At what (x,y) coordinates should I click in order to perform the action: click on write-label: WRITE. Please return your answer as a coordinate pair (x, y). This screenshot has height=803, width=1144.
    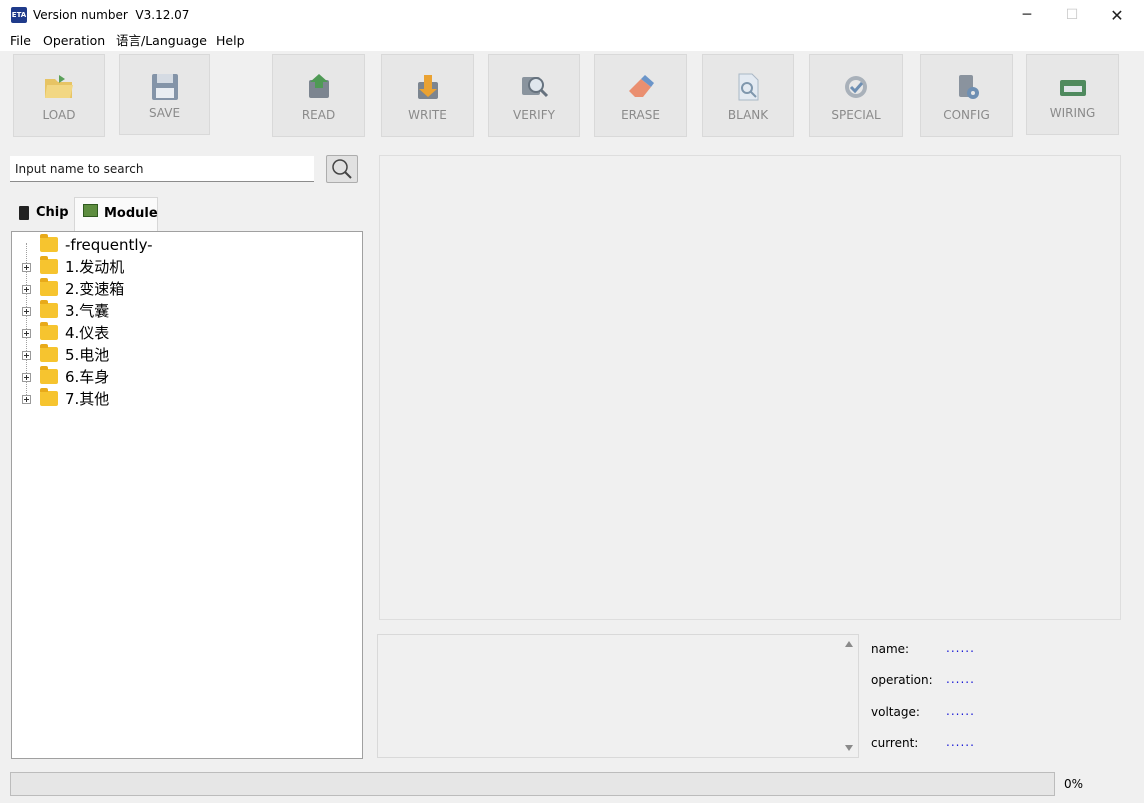
    Looking at the image, I should click on (427, 115).